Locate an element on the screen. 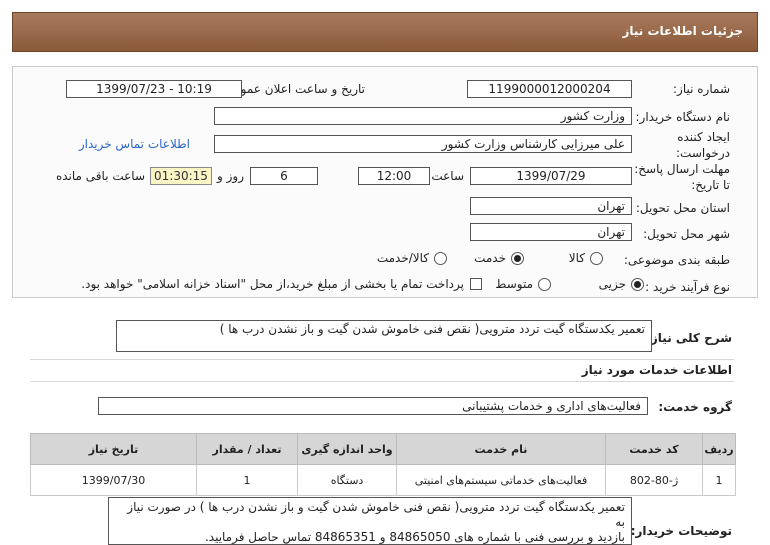  page-header: جزئیات اطلاعات نیاز is located at coordinates (385, 32).